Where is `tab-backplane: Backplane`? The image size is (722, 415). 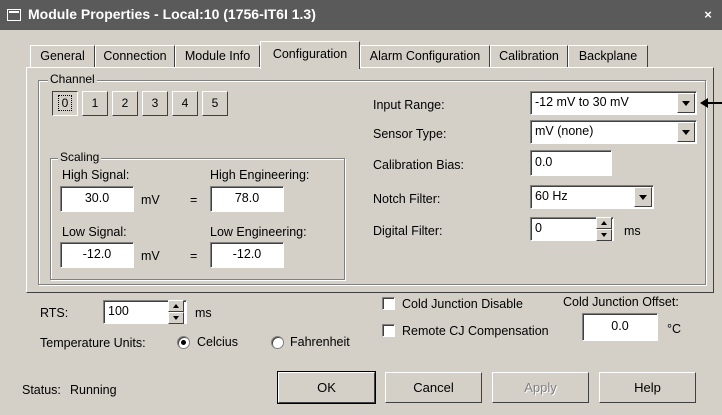
tab-backplane: Backplane is located at coordinates (608, 56).